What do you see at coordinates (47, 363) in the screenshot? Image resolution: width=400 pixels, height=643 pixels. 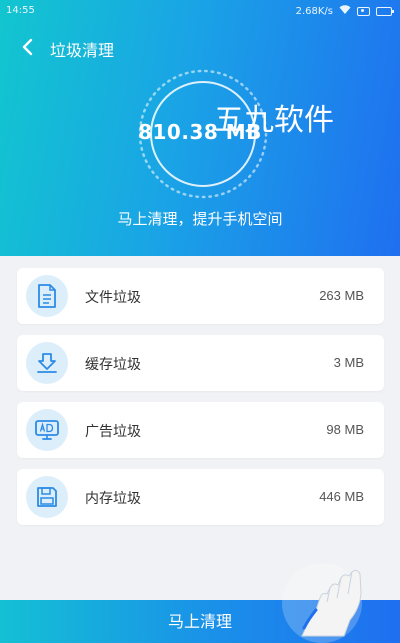 I see `download-cache-icon` at bounding box center [47, 363].